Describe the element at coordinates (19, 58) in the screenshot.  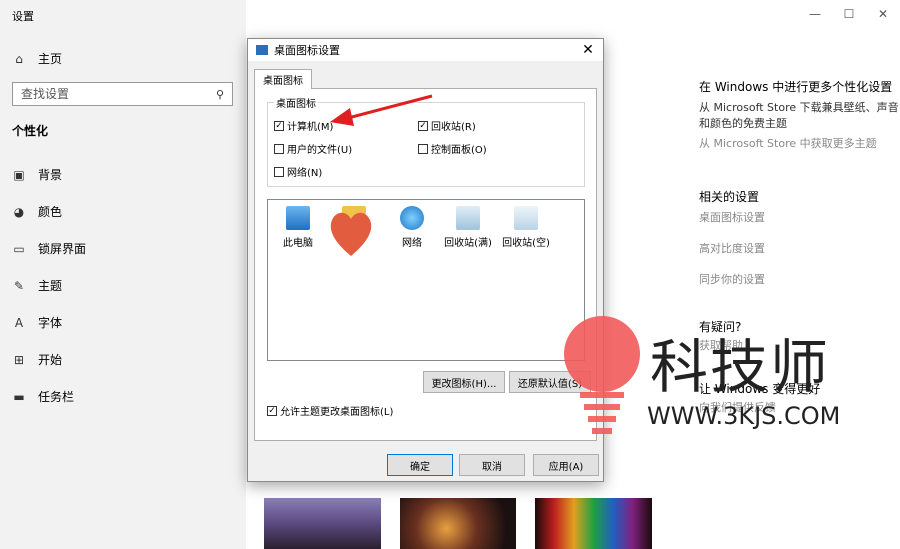
I see `home-icon: ⌂` at that location.